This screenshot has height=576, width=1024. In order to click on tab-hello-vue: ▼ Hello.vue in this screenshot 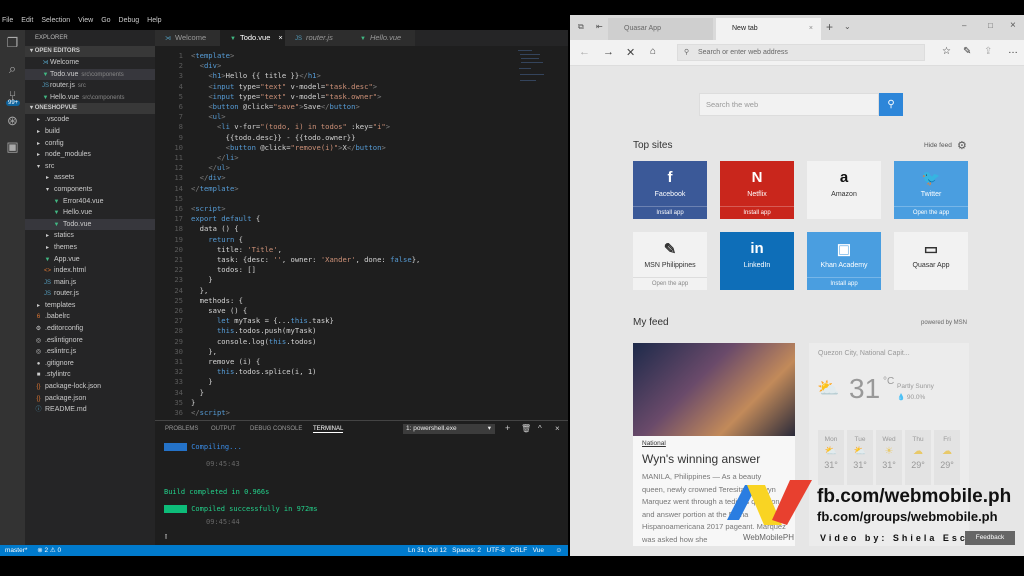, I will do `click(382, 38)`.